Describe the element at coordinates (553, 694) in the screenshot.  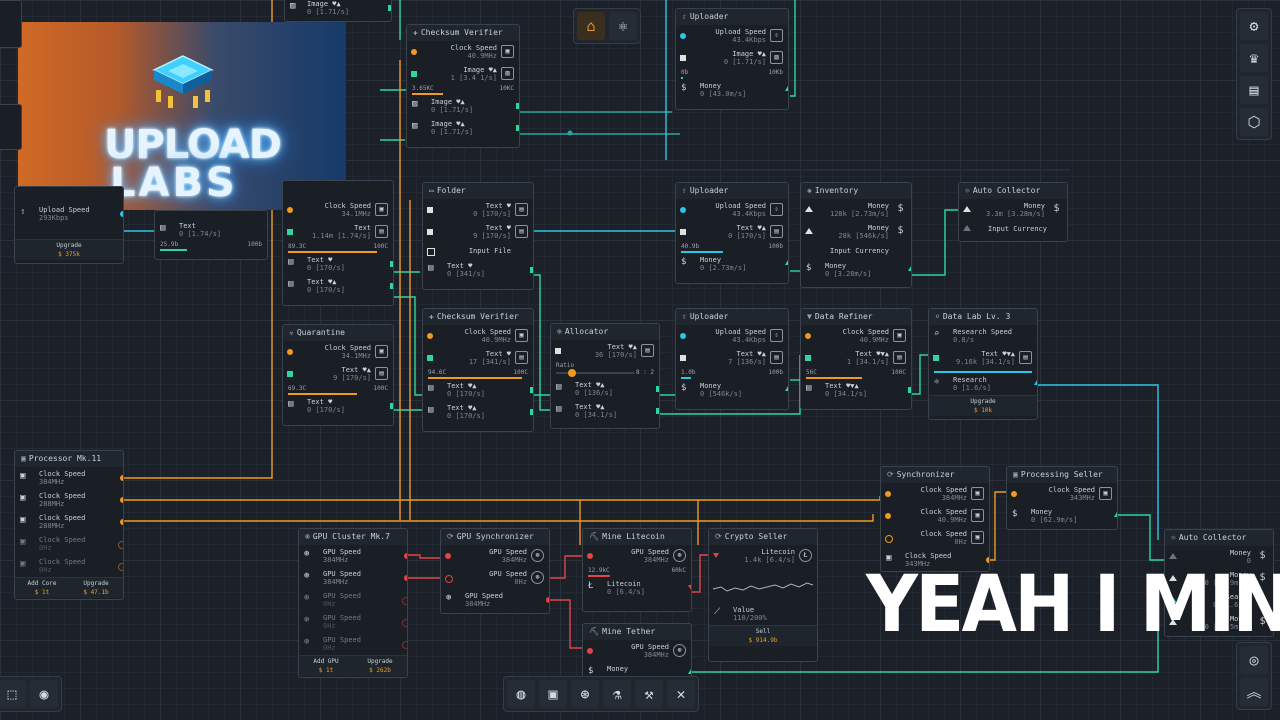
I see `processor-button: ▣` at that location.